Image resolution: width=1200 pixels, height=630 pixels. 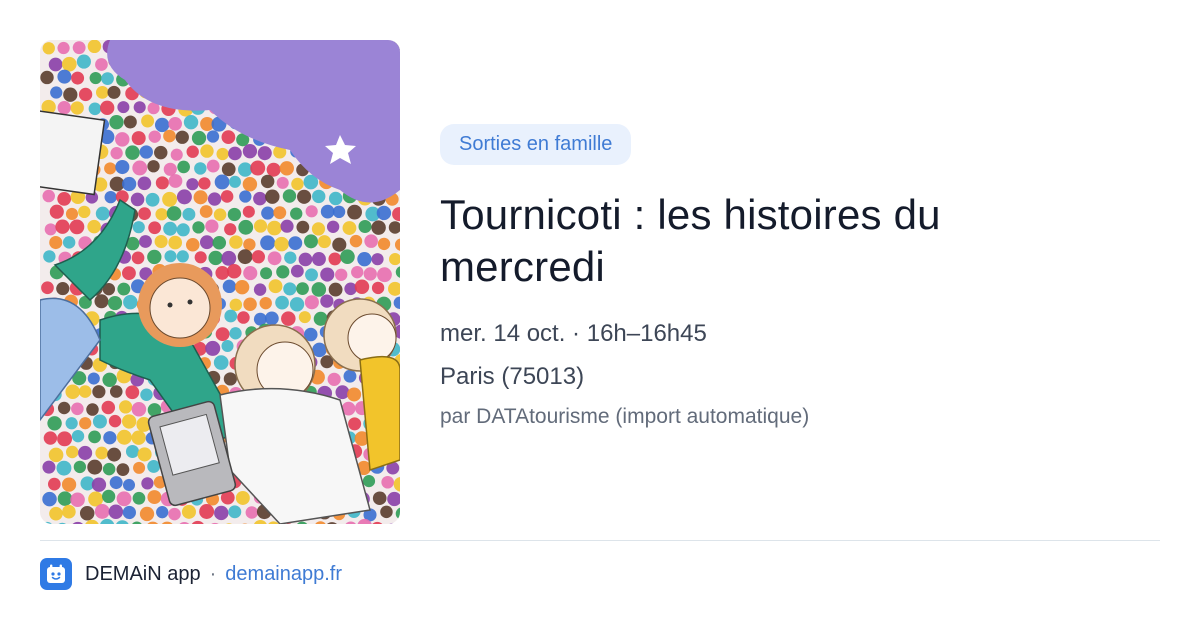 I want to click on calendar-face-icon, so click(x=56, y=574).